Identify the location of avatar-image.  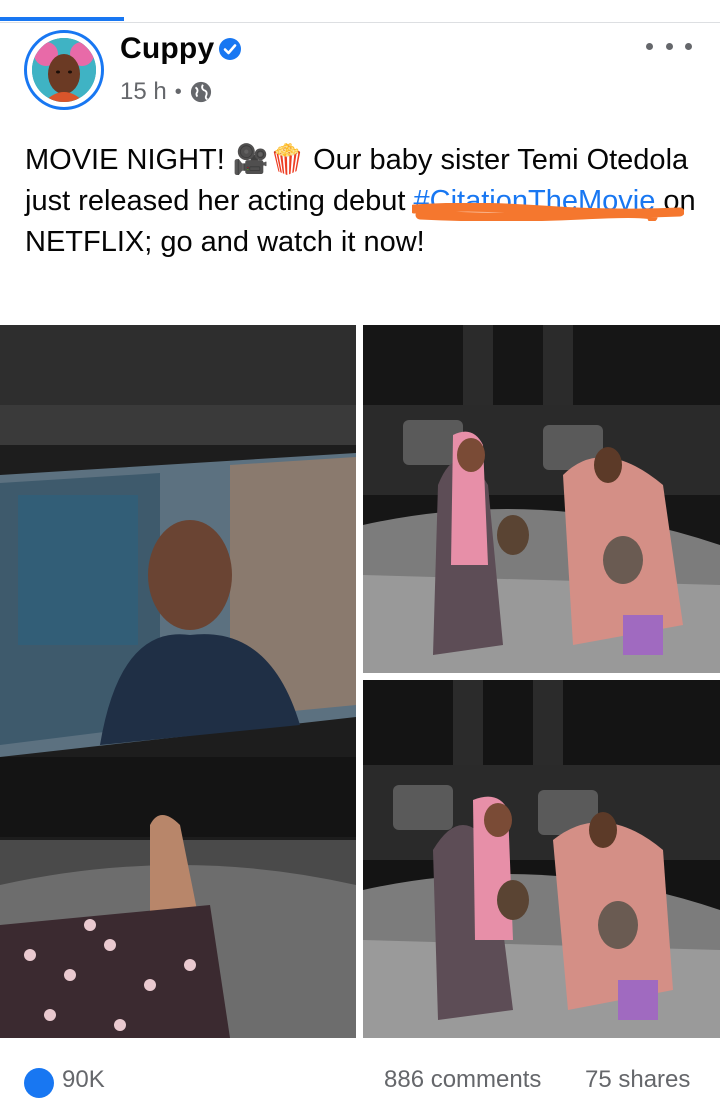
(64, 70).